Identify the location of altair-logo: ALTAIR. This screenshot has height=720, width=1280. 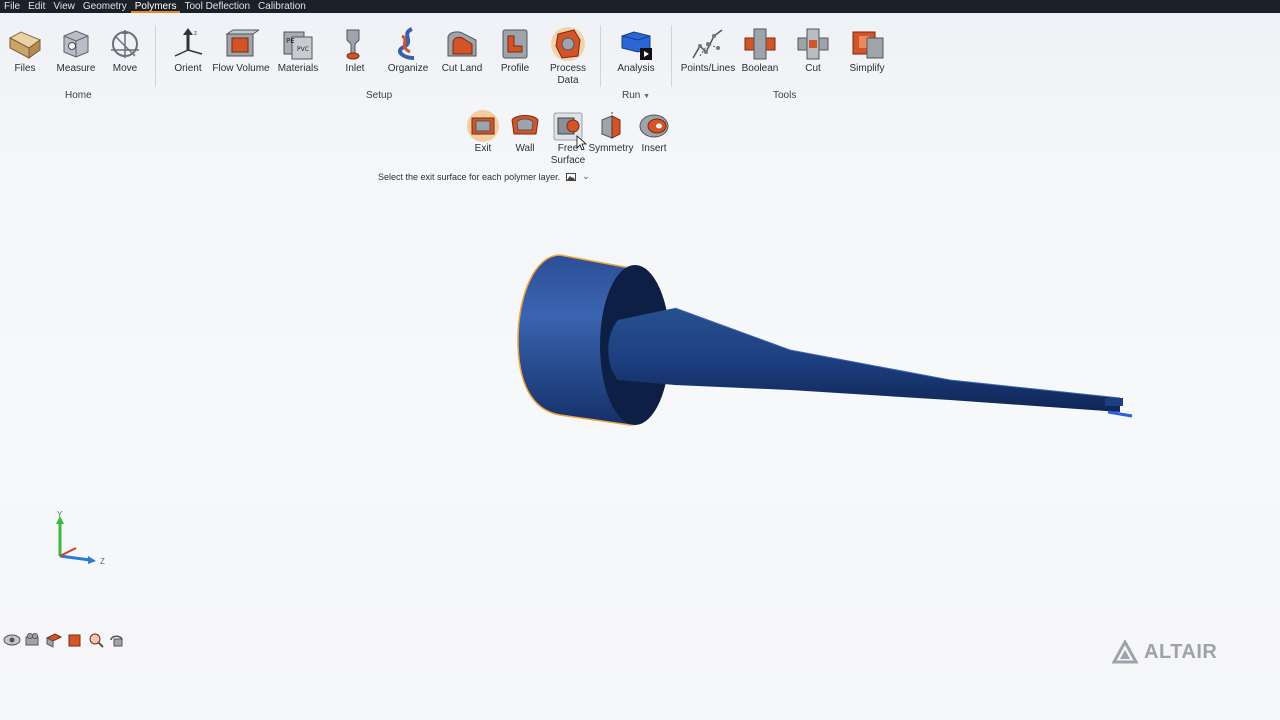
(1164, 652).